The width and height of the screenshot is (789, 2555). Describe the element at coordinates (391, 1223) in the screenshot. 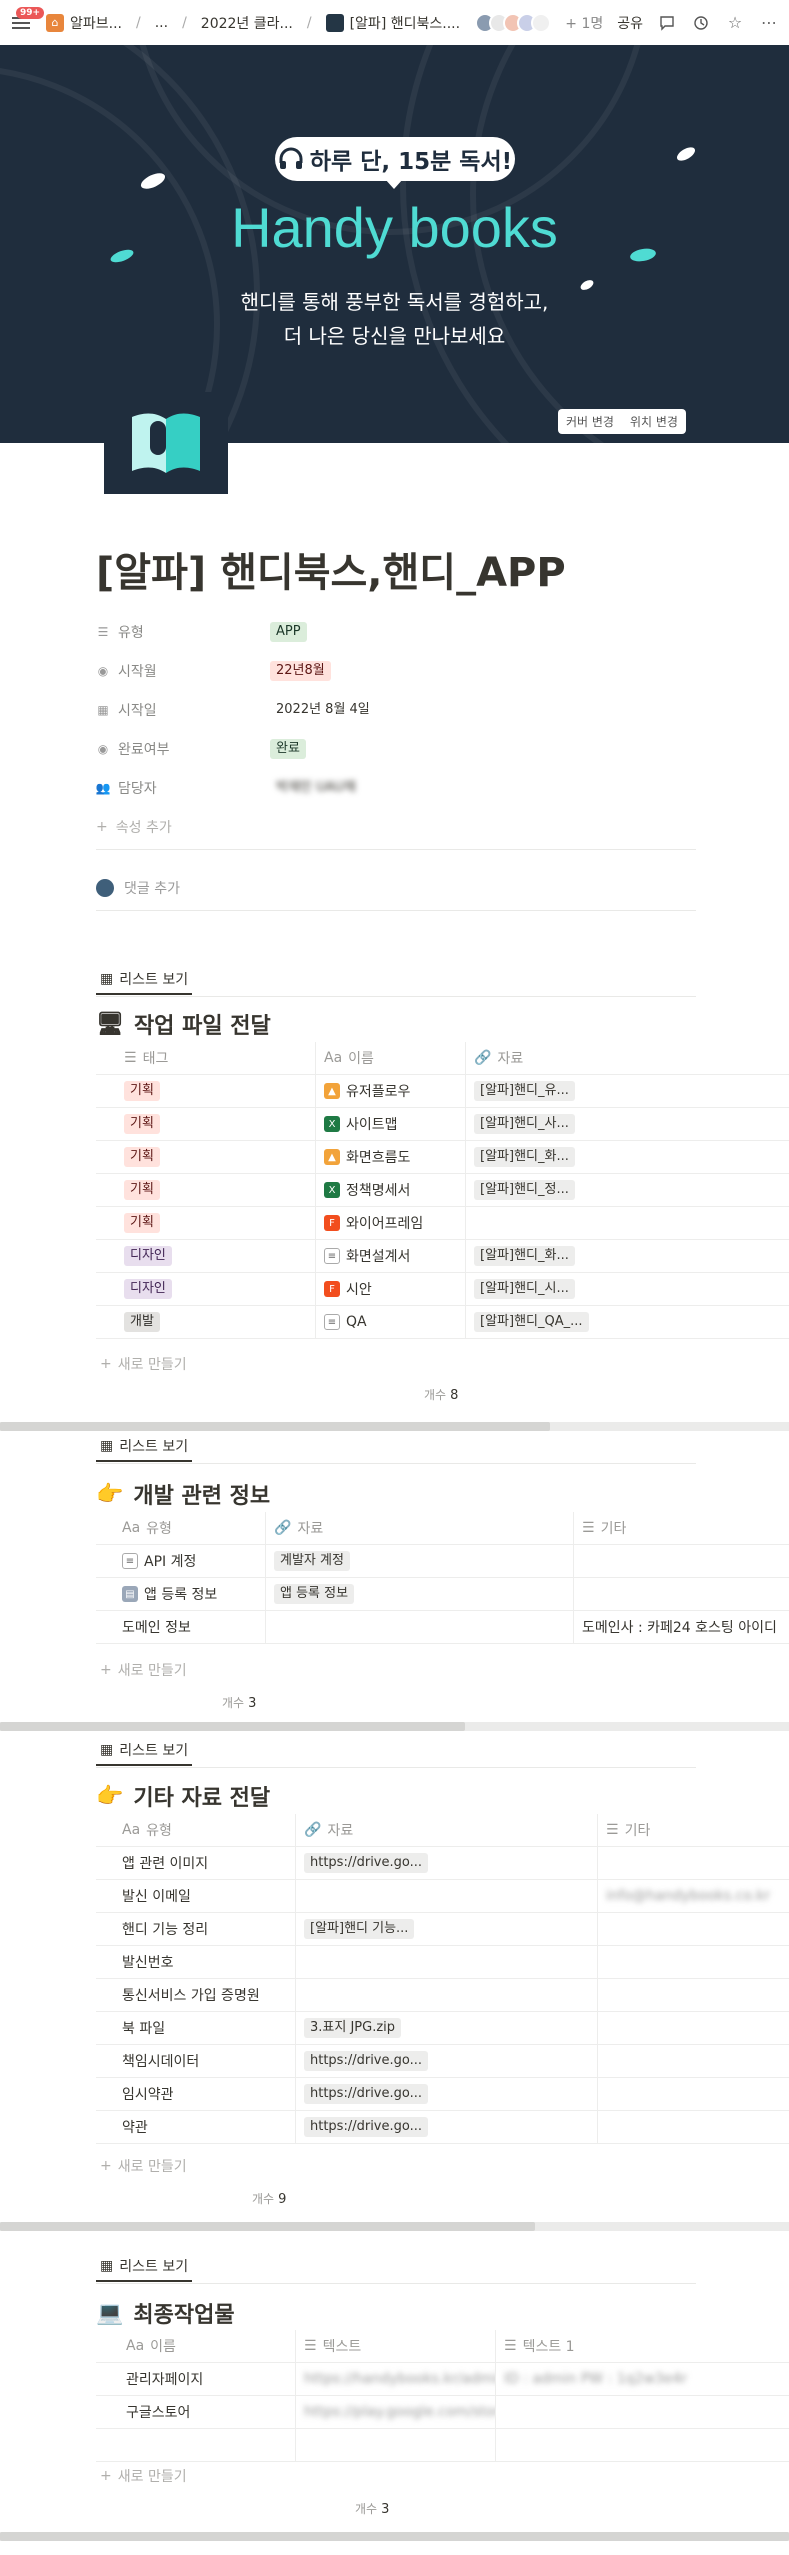

I see `name-cell: F 와이어프레임` at that location.